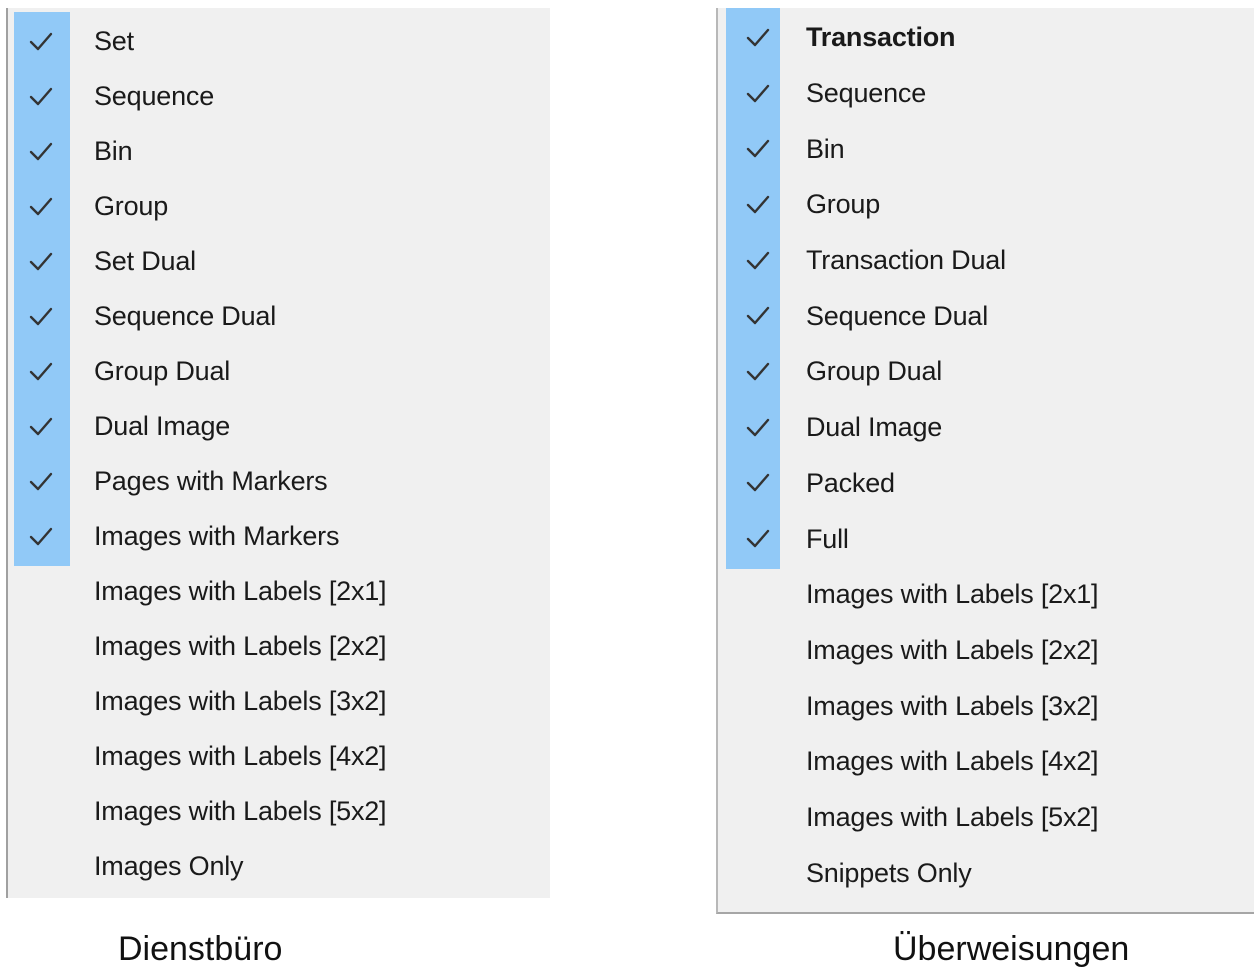 Image resolution: width=1254 pixels, height=970 pixels. Describe the element at coordinates (217, 536) in the screenshot. I see `menu-item-label: Images with Markers` at that location.